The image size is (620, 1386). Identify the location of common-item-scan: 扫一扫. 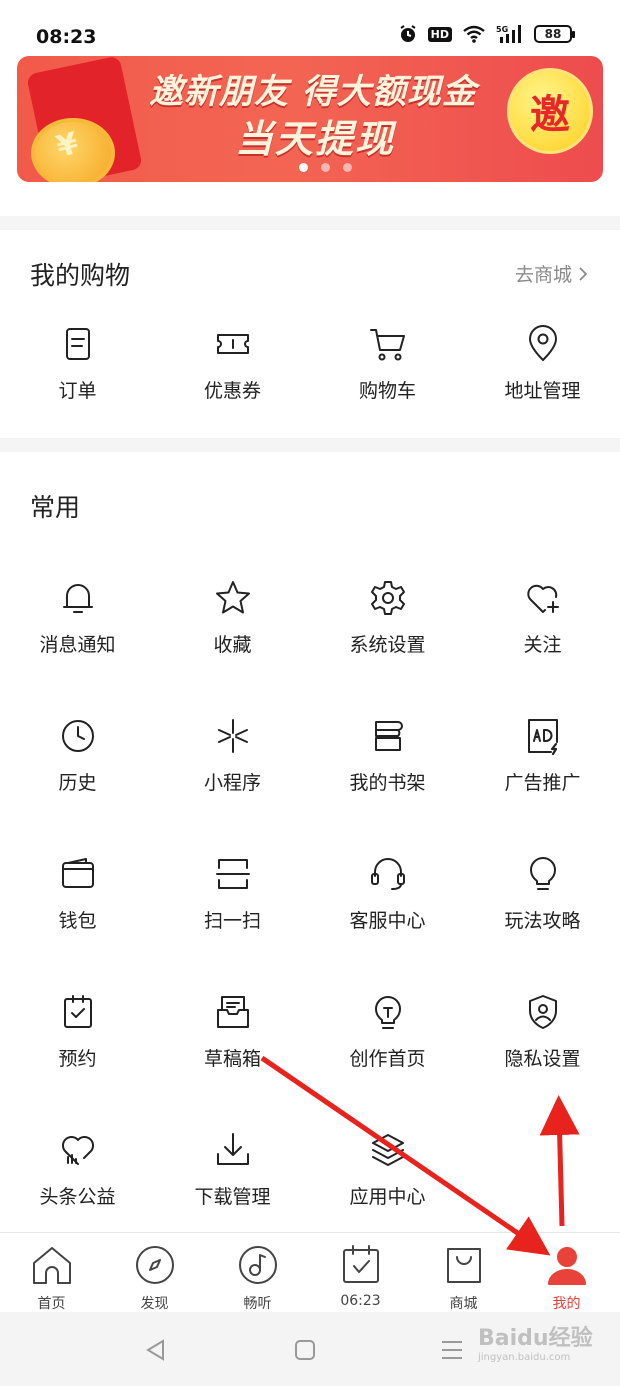
(232, 892).